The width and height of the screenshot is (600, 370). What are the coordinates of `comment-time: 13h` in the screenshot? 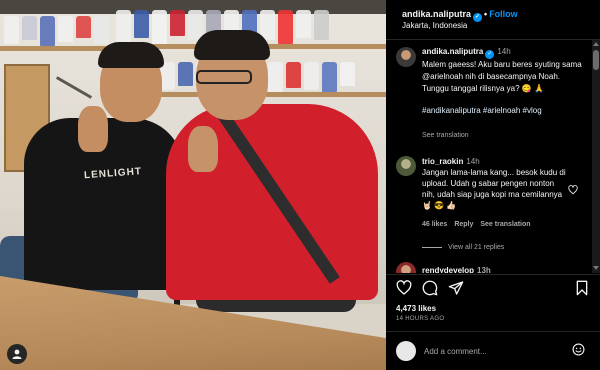 It's located at (484, 269).